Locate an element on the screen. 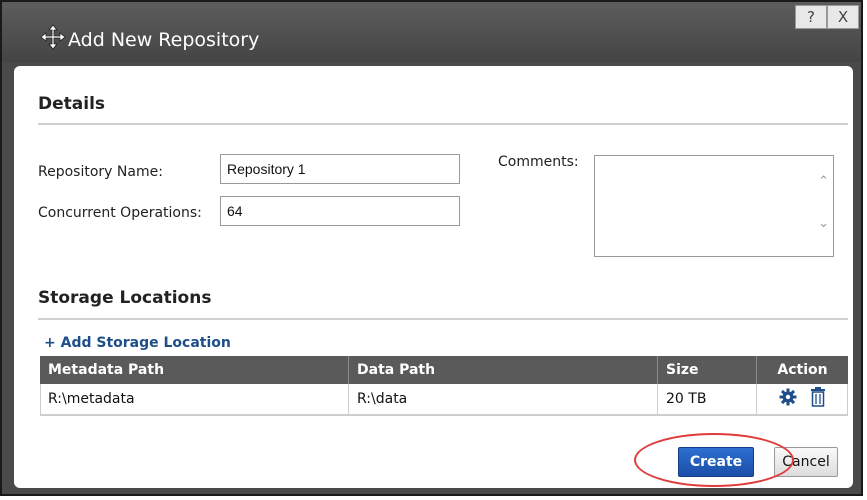  dialog-title: Add New Repository is located at coordinates (164, 40).